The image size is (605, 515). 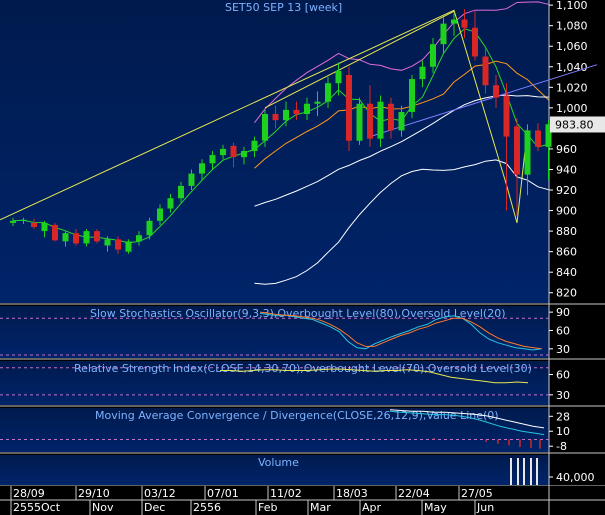 I want to click on volume-title: Volume, so click(x=278, y=462).